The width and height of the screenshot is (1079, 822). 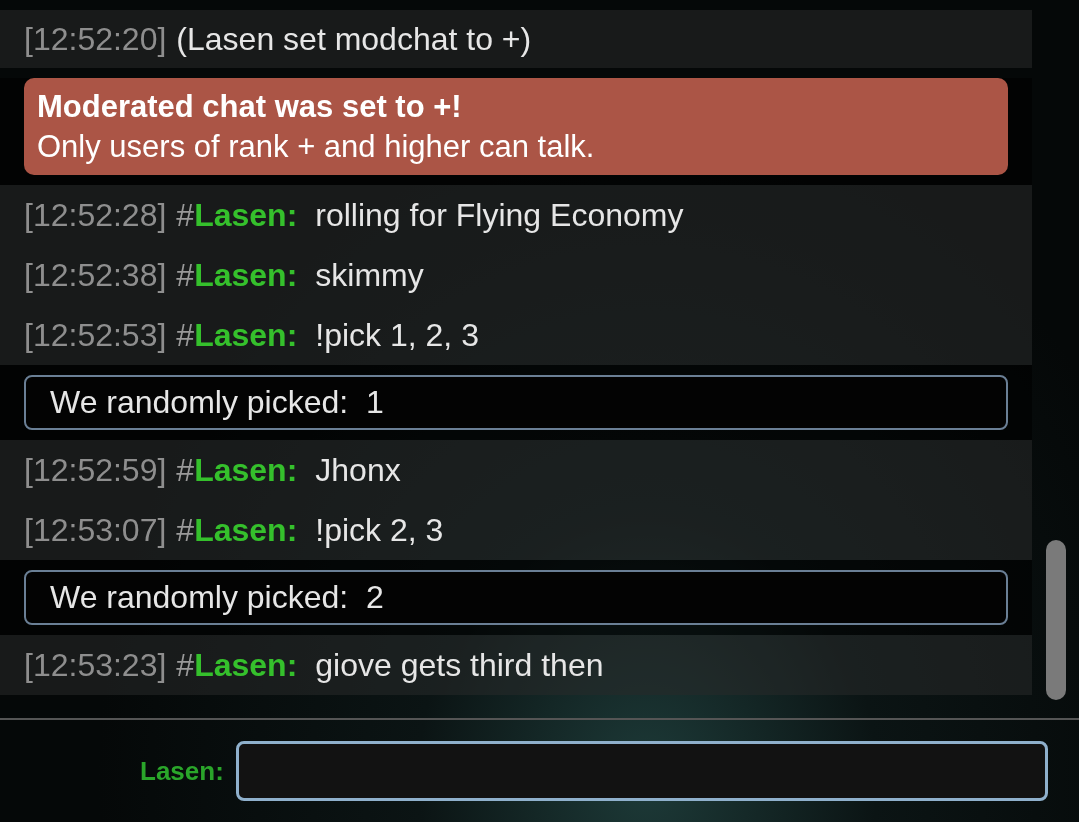 I want to click on result-box: We randomly picked: 1, so click(x=516, y=402).